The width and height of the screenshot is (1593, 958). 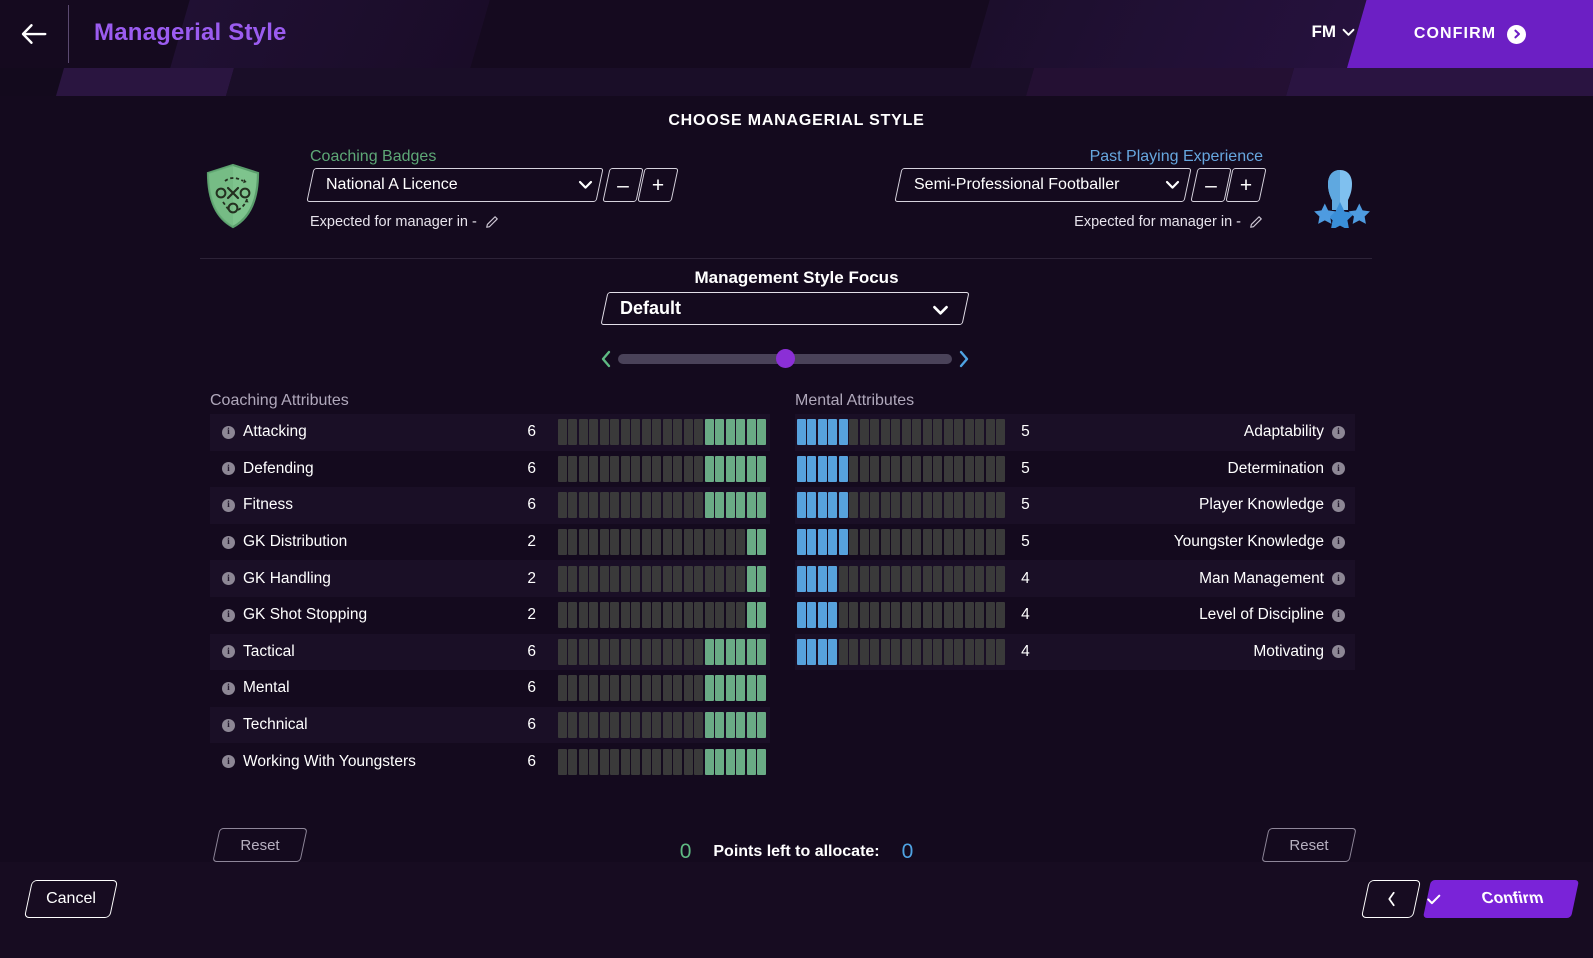 I want to click on confirm-bottom-button: Confirm, so click(x=1501, y=899).